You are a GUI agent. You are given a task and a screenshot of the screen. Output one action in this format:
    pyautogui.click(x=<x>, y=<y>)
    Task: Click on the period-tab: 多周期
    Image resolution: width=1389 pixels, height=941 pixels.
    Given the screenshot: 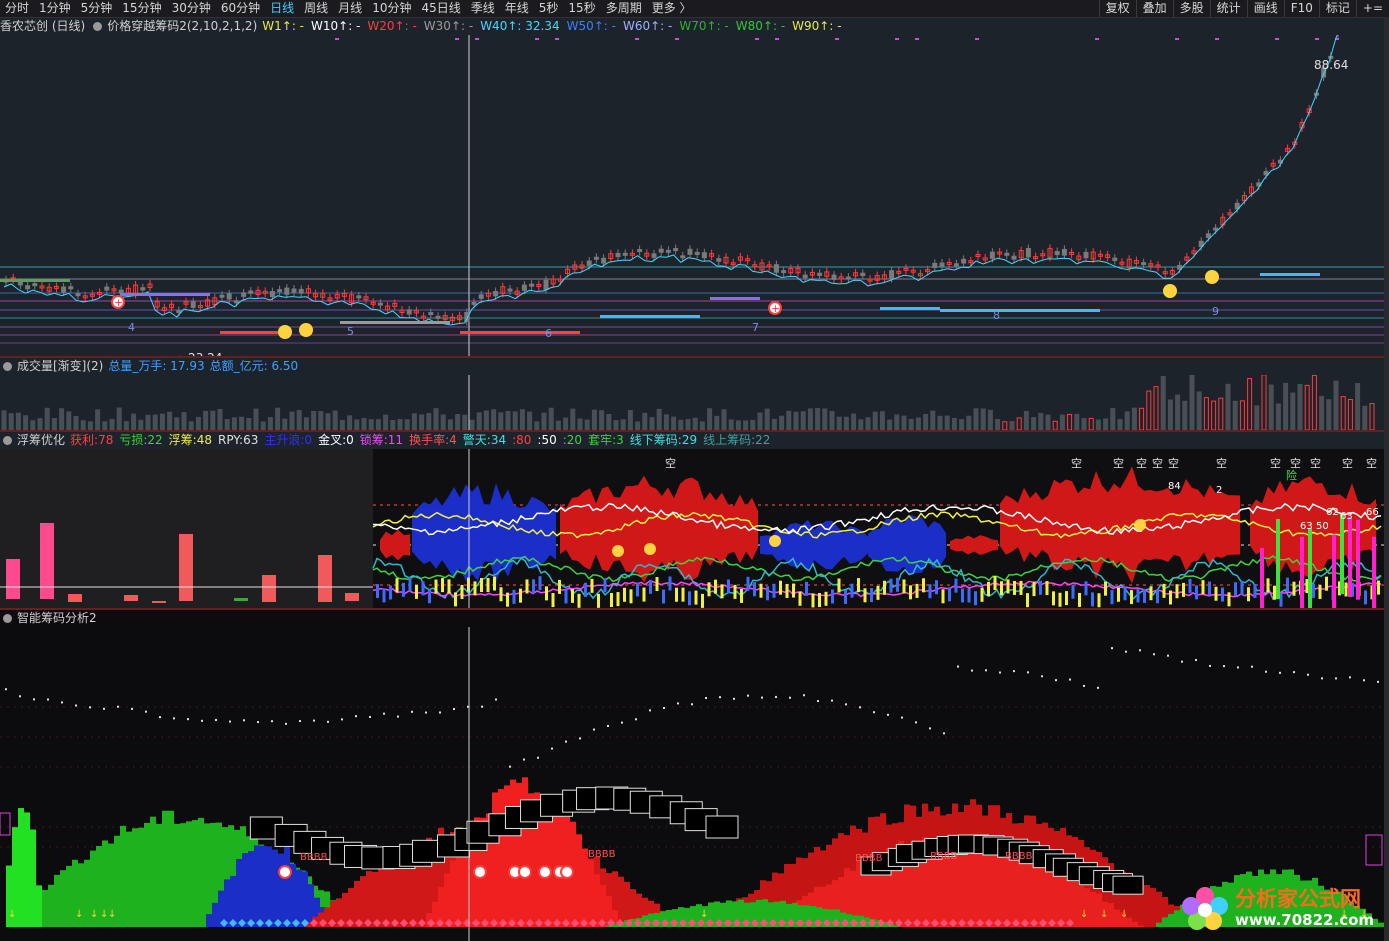 What is the action you would take?
    pyautogui.click(x=624, y=8)
    